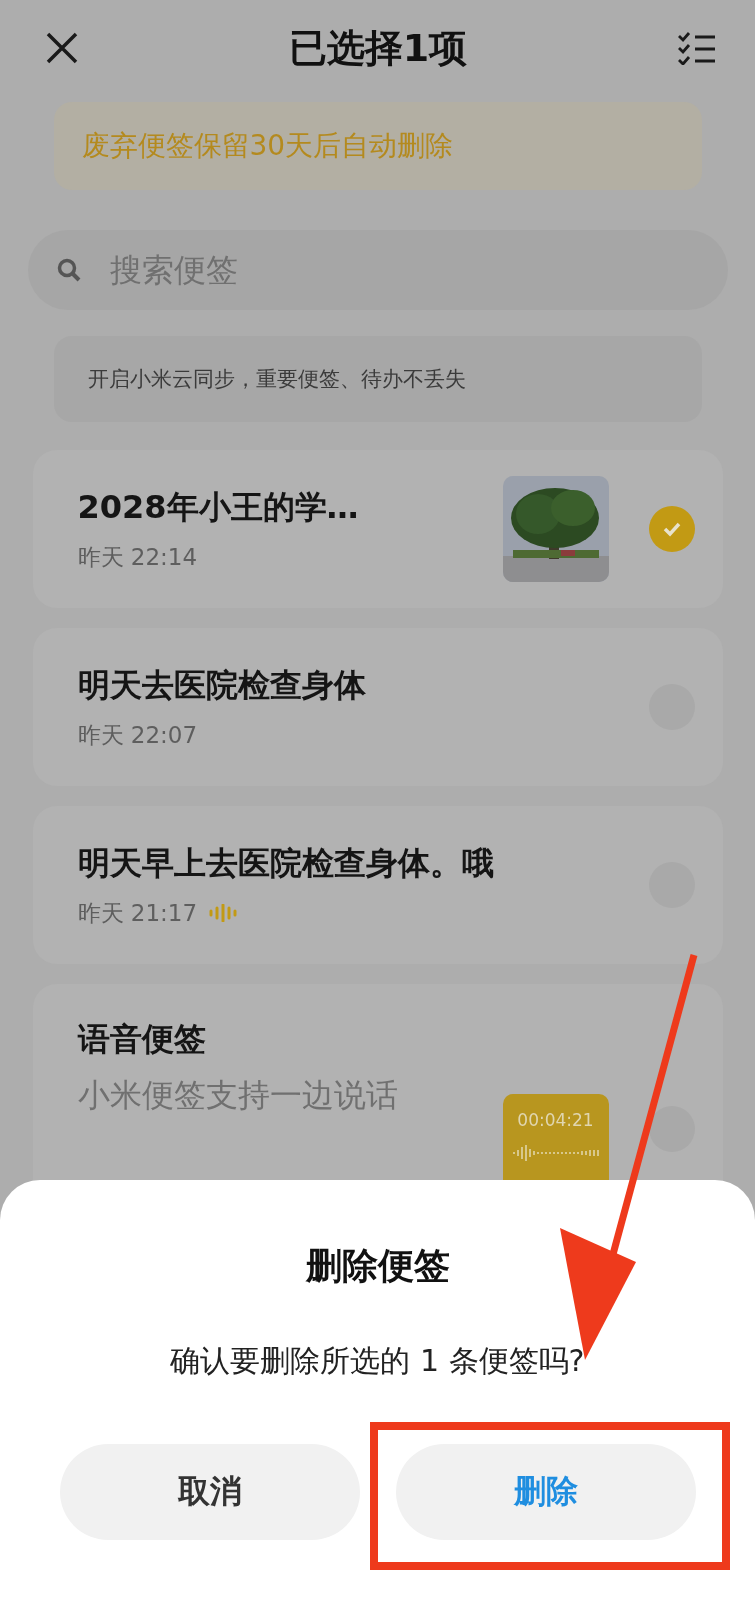 The image size is (755, 1600). I want to click on note-title: 语音便签, so click(142, 1039).